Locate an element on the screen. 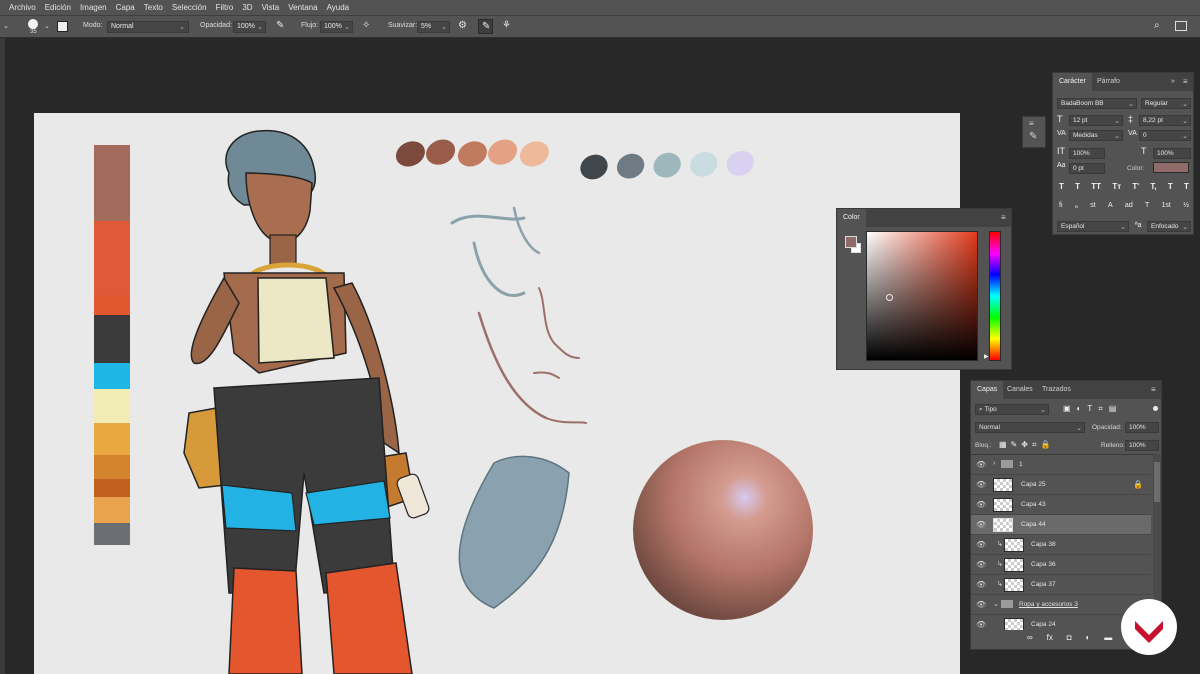 The width and height of the screenshot is (1200, 674). hue-slider is located at coordinates (995, 296).